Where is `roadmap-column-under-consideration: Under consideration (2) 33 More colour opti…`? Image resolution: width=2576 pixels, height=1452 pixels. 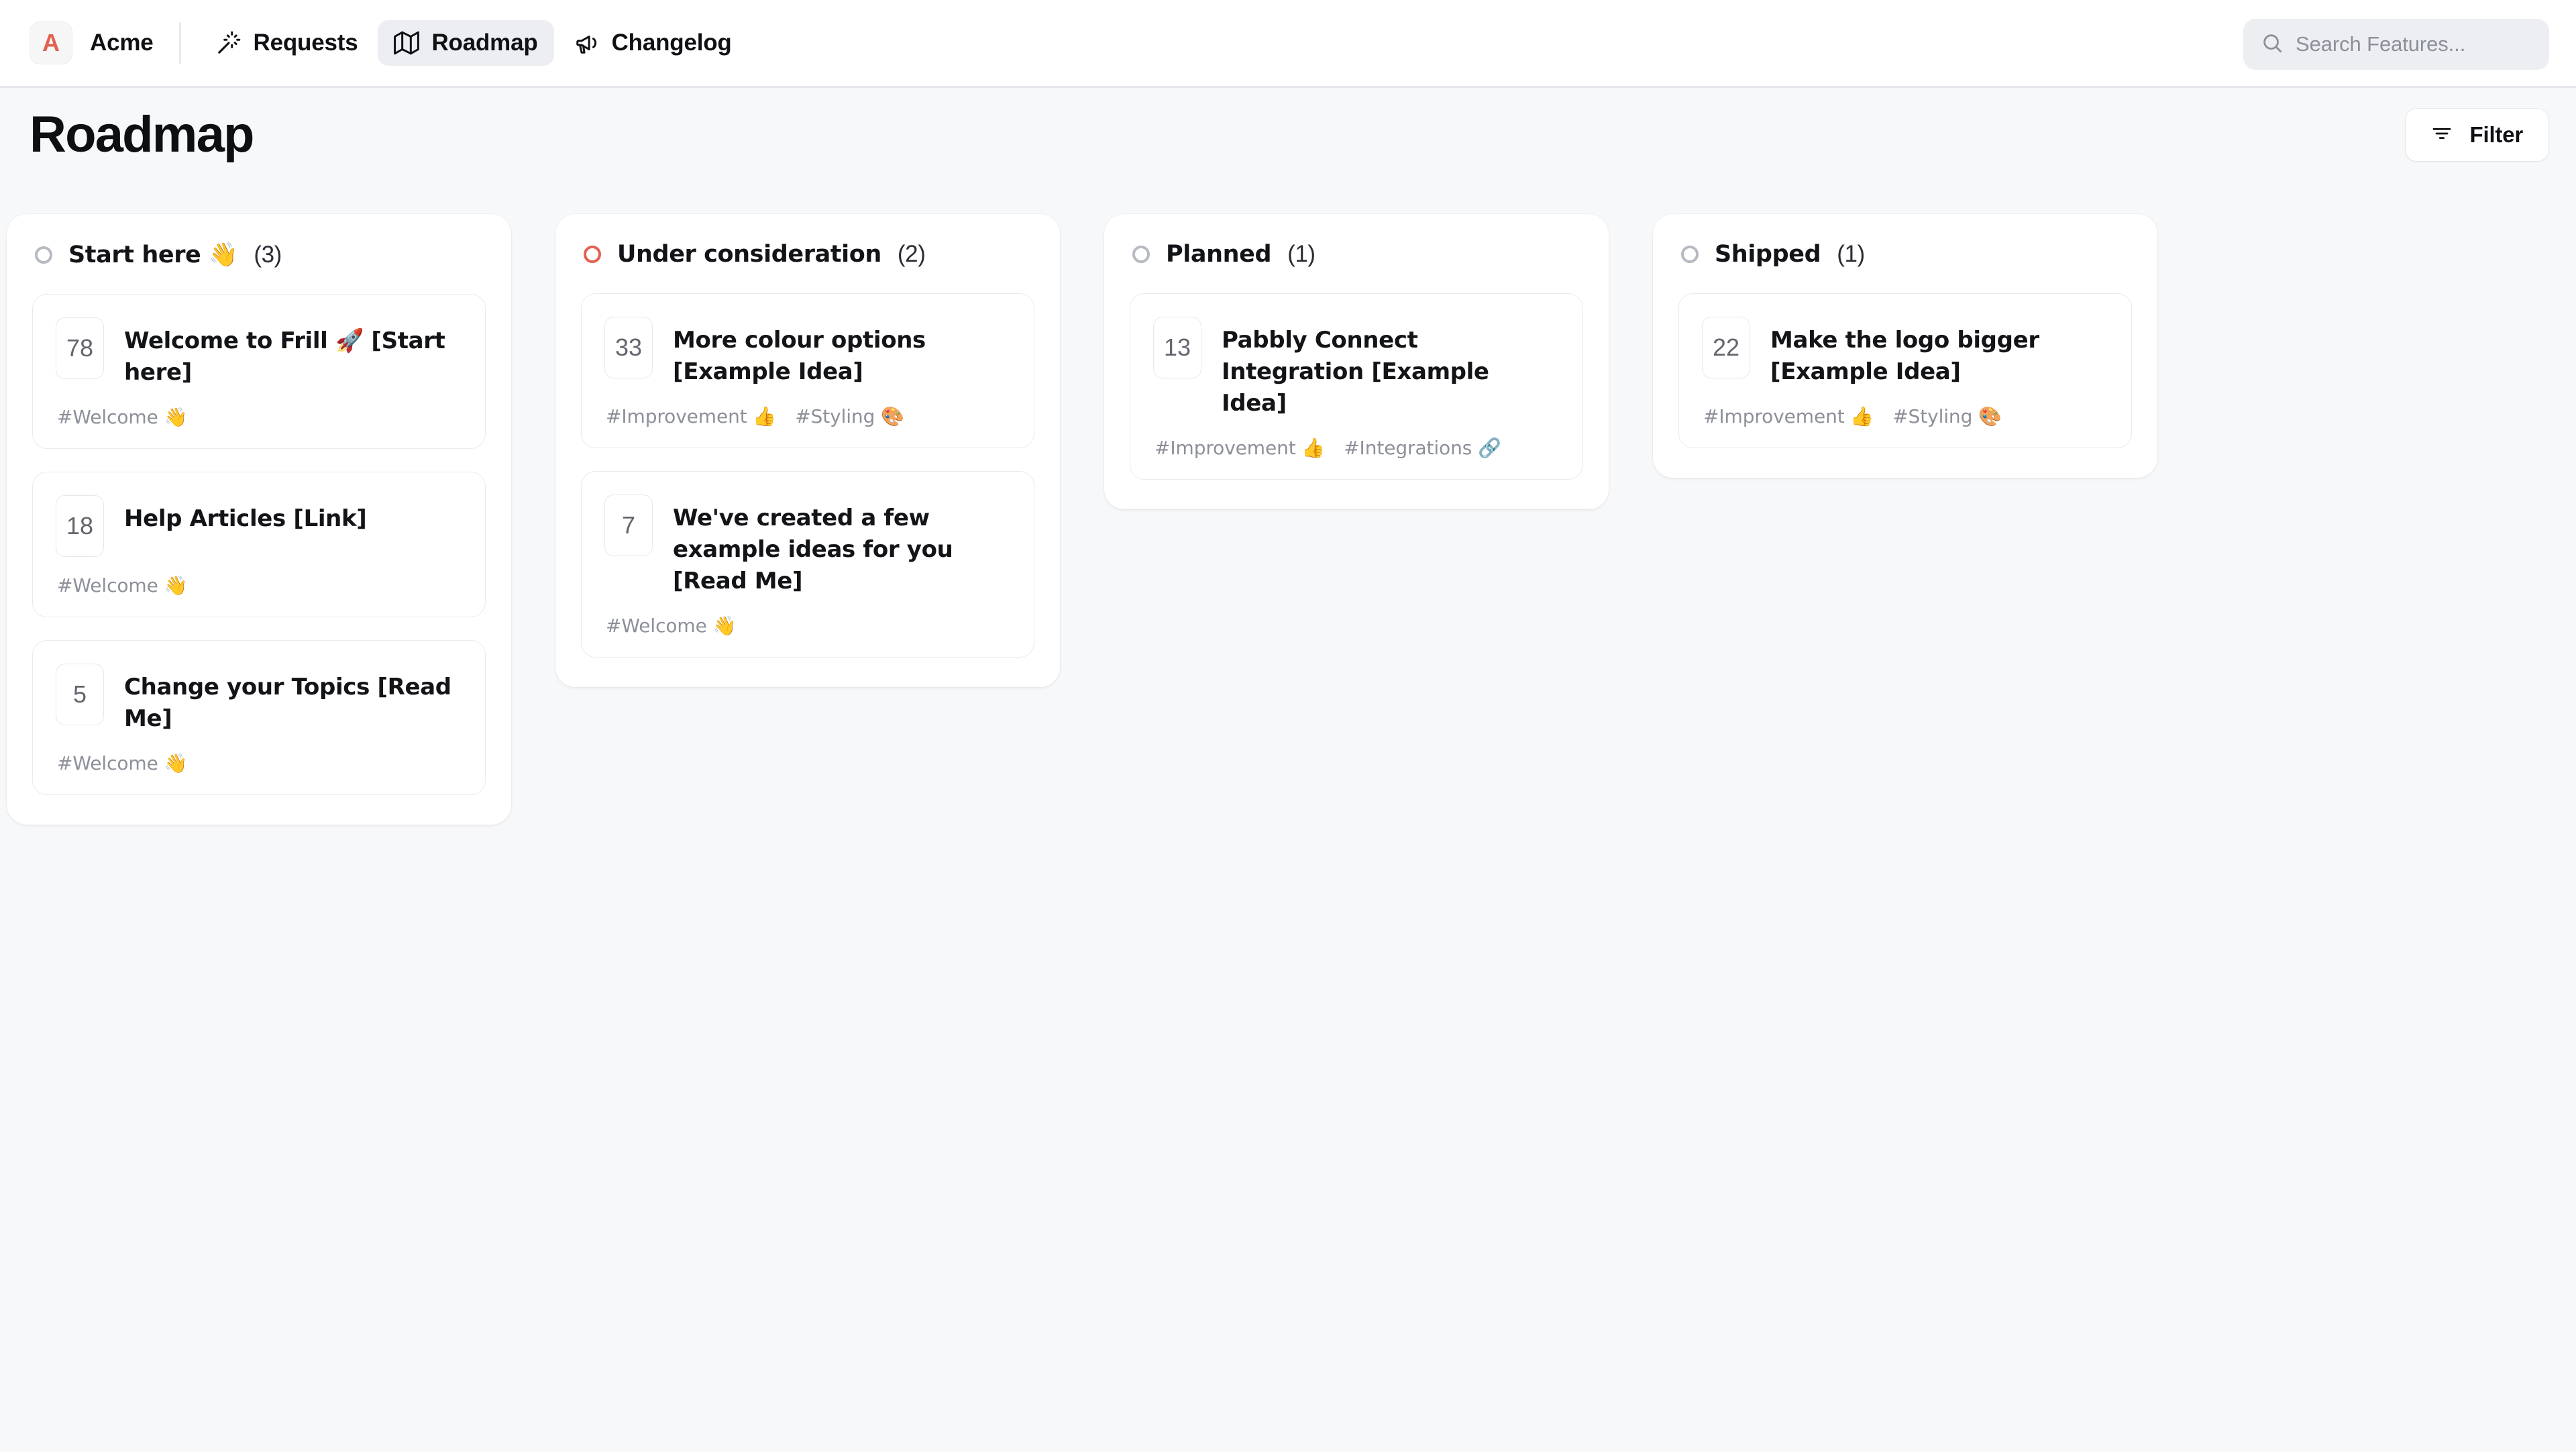 roadmap-column-under-consideration: Under consideration (2) 33 More colour opti… is located at coordinates (807, 451).